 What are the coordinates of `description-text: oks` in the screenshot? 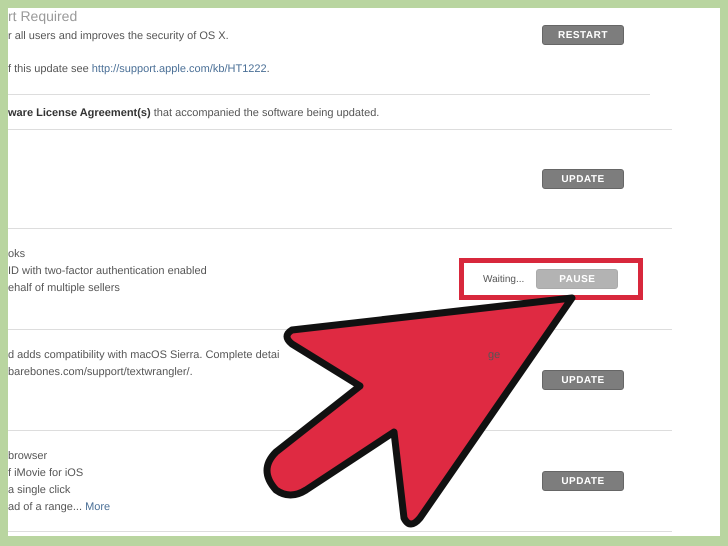 It's located at (17, 254).